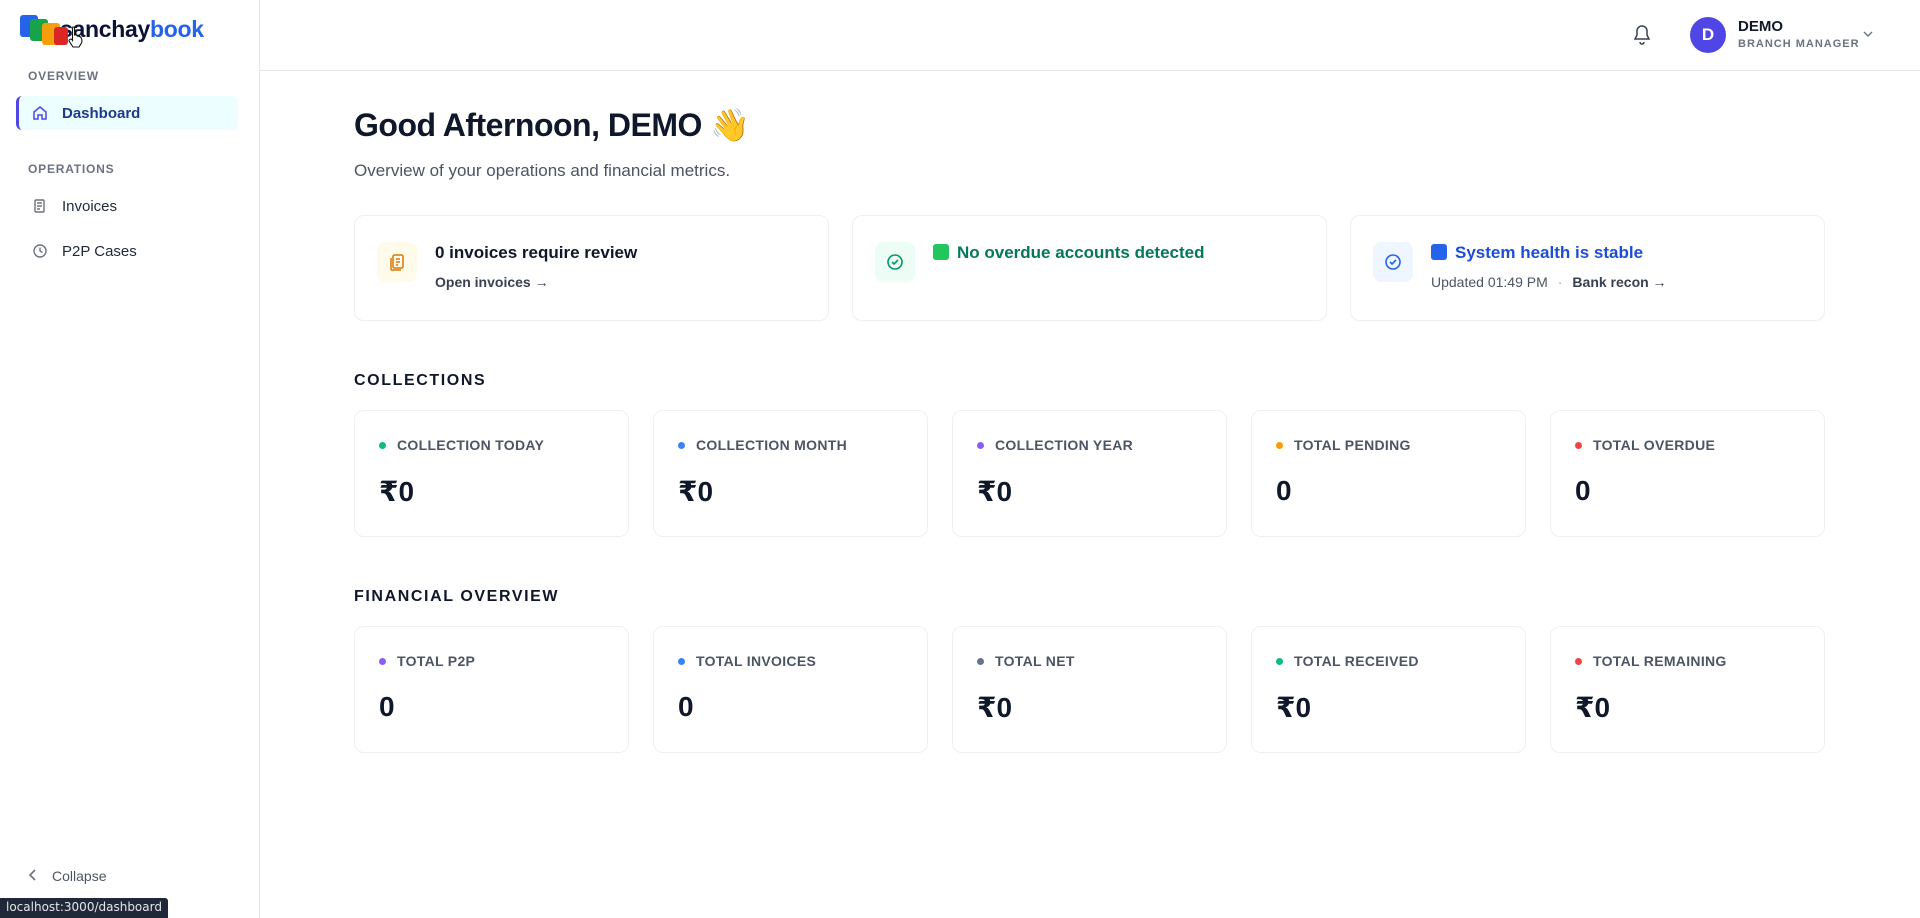 The height and width of the screenshot is (918, 1920). Describe the element at coordinates (40, 206) in the screenshot. I see `invoice-icon` at that location.